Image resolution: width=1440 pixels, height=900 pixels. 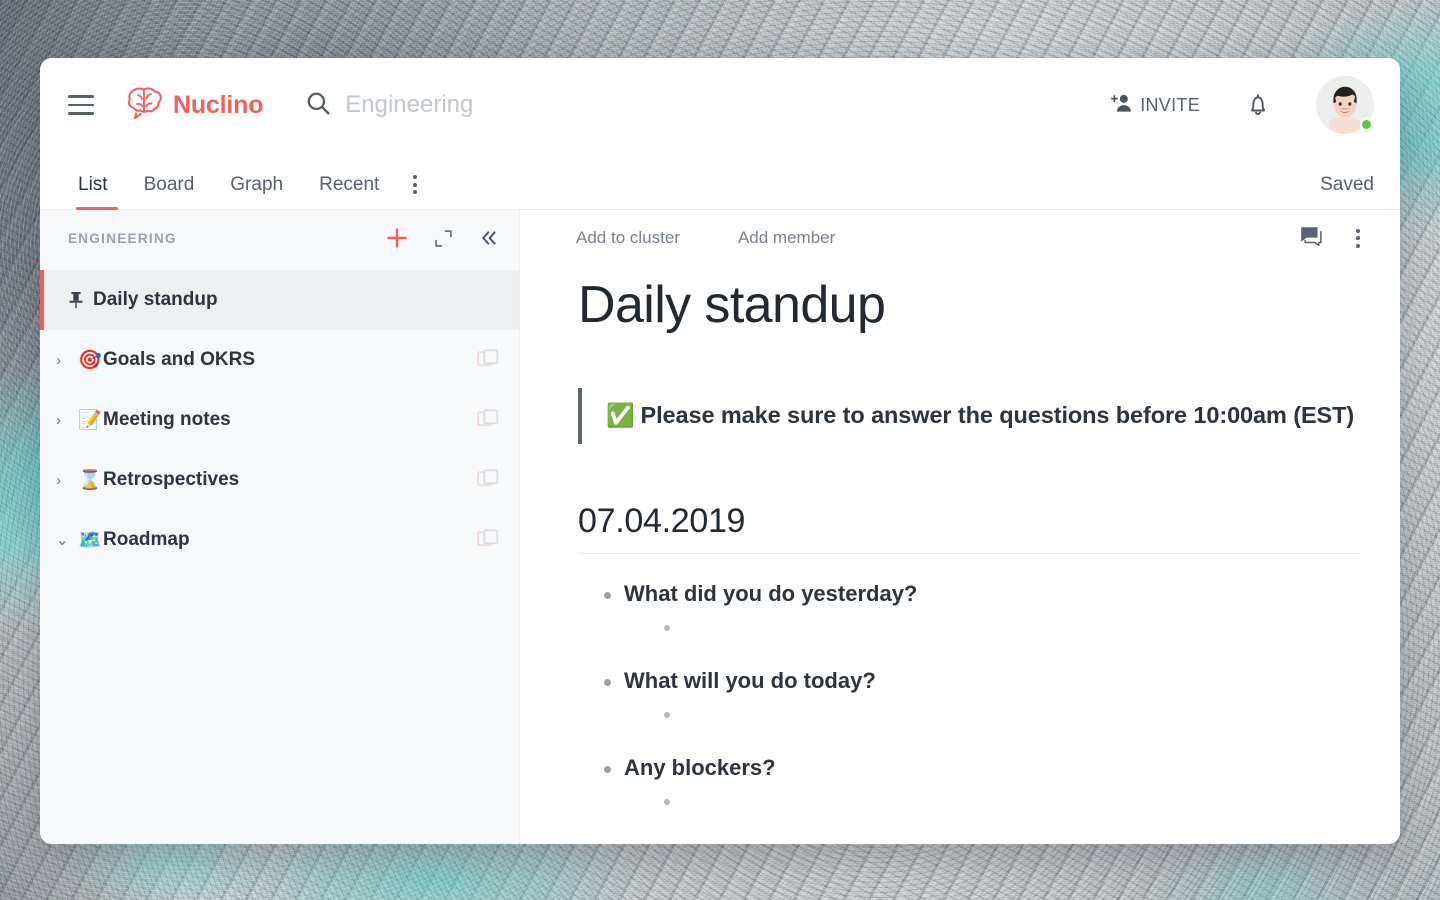 I want to click on sidebar-item-label: Goals and OKRS, so click(x=179, y=359).